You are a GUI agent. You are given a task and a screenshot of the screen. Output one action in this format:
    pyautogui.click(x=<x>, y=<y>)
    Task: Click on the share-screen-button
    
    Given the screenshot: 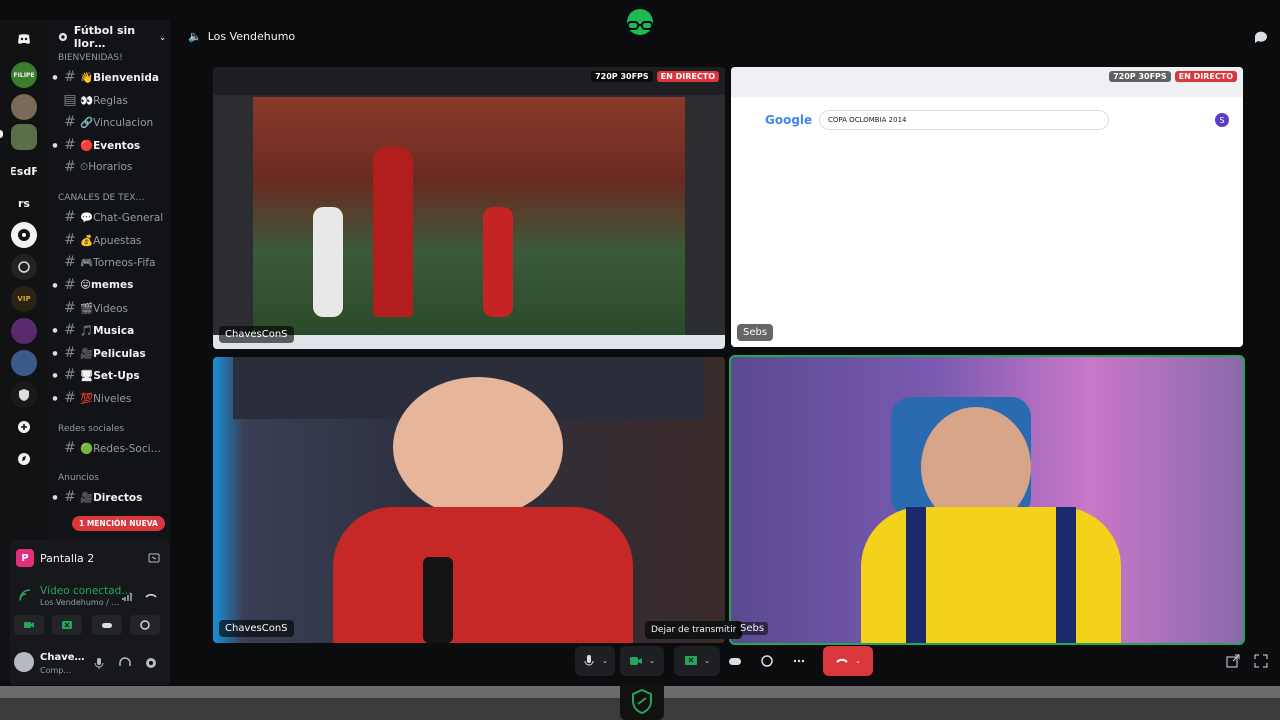 What is the action you would take?
    pyautogui.click(x=67, y=625)
    